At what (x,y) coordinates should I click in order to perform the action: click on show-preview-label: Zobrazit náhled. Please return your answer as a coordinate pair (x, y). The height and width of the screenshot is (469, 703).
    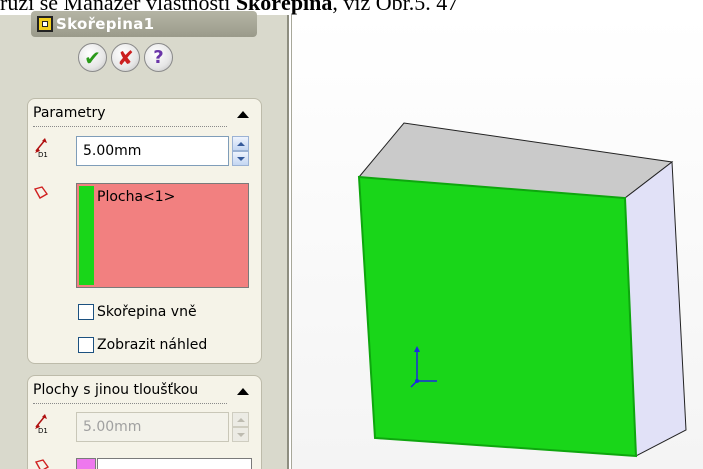
    Looking at the image, I should click on (152, 345).